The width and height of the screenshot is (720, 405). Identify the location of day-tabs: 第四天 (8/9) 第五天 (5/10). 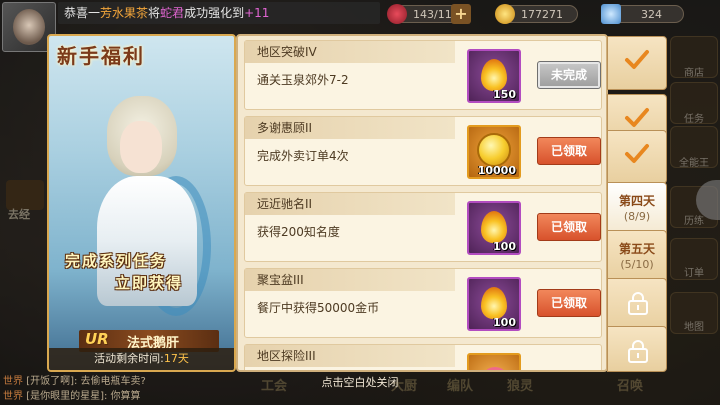
(638, 203).